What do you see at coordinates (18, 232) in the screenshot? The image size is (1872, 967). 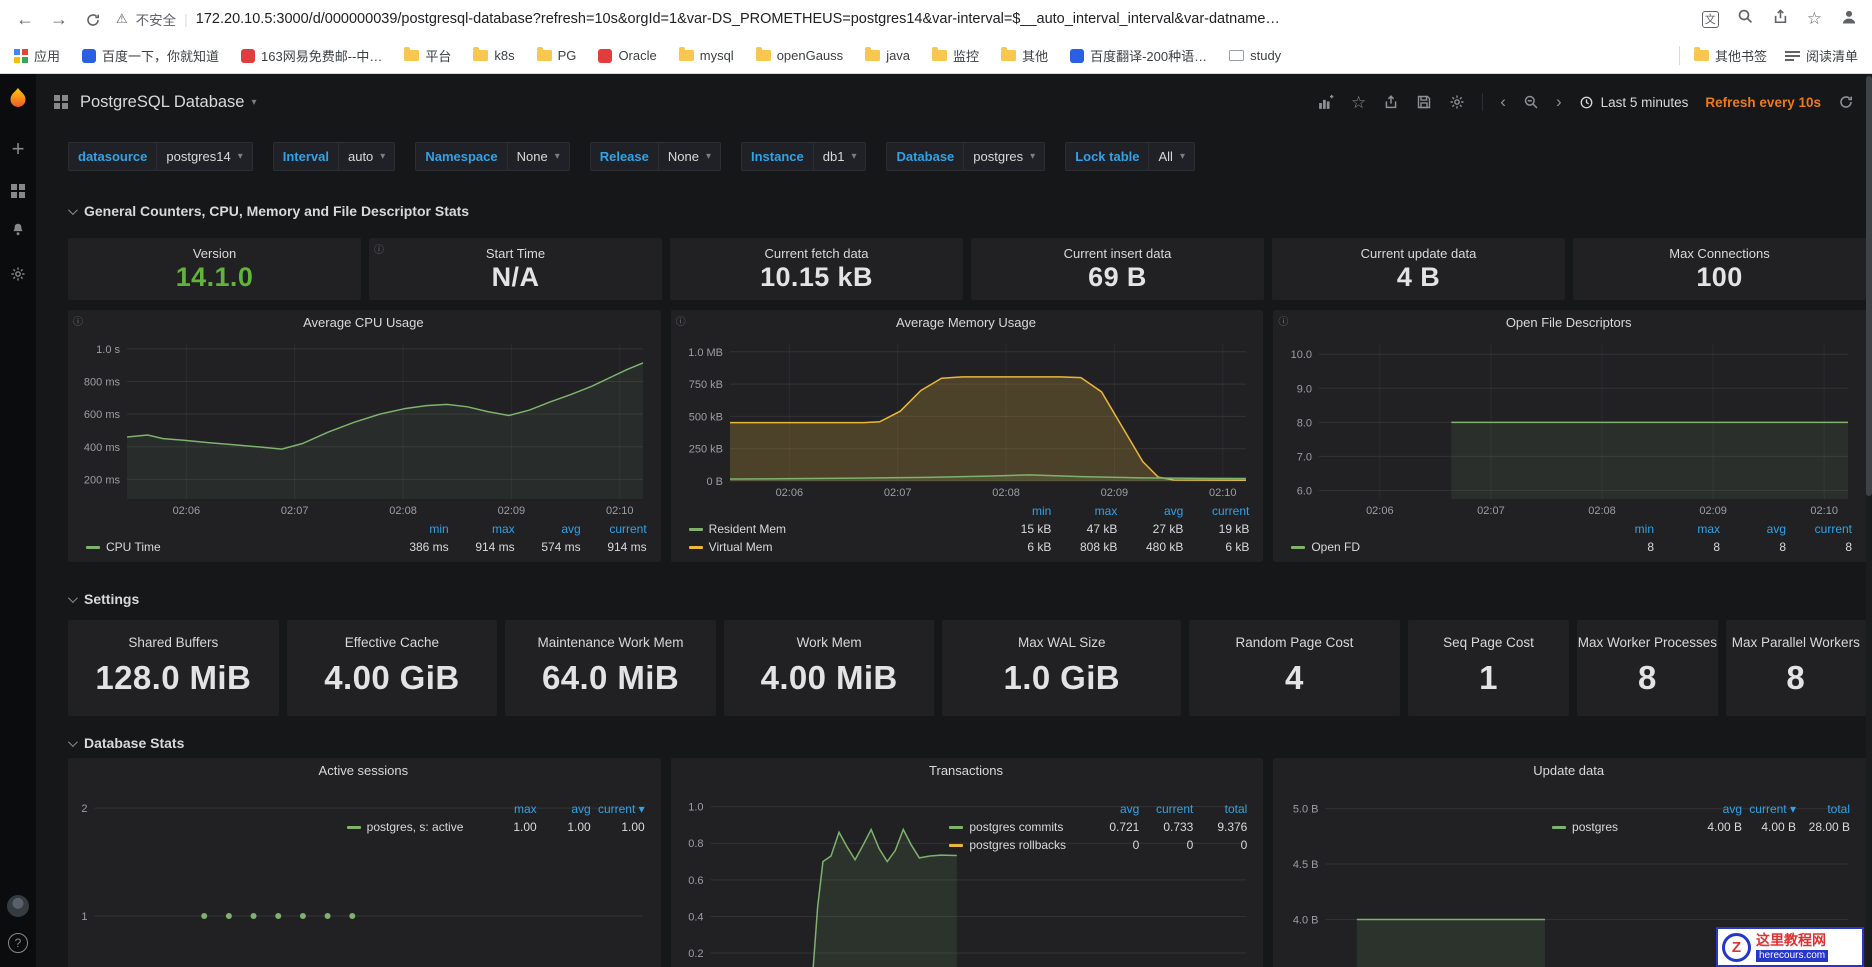 I see `alerting-bell-icon` at bounding box center [18, 232].